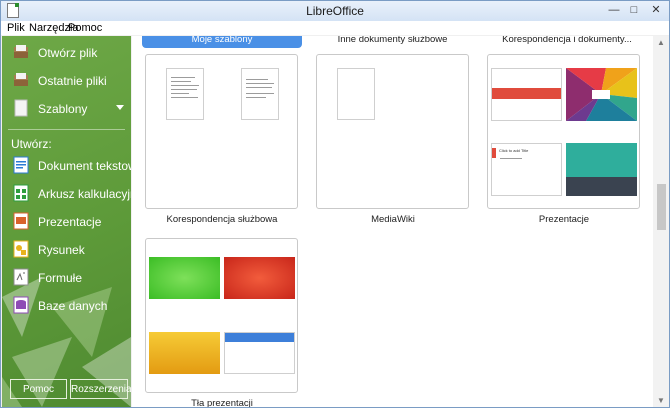 The width and height of the screenshot is (670, 408). What do you see at coordinates (221, 131) in the screenshot?
I see `folder-business-correspondence` at bounding box center [221, 131].